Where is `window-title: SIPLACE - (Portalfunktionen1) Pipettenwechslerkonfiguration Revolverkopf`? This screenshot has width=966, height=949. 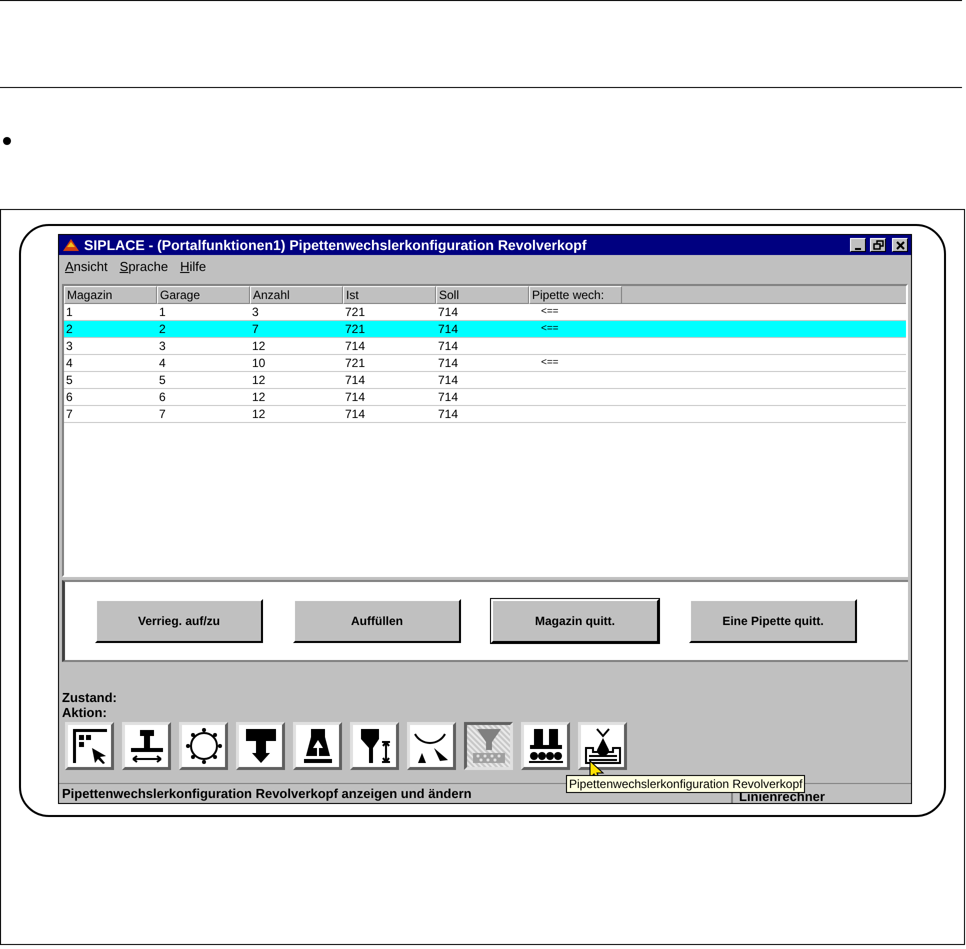 window-title: SIPLACE - (Portalfunktionen1) Pipettenwechslerkonfiguration Revolverkopf is located at coordinates (336, 245).